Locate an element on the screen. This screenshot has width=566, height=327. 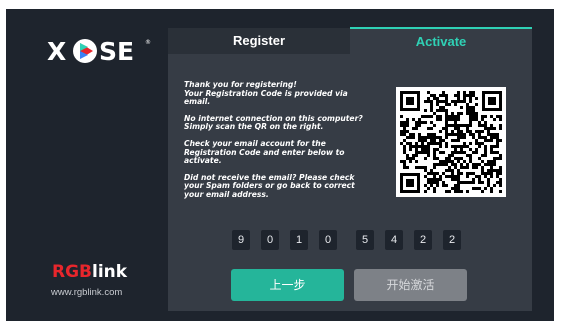
svg-text: SE is located at coordinates (116, 51).